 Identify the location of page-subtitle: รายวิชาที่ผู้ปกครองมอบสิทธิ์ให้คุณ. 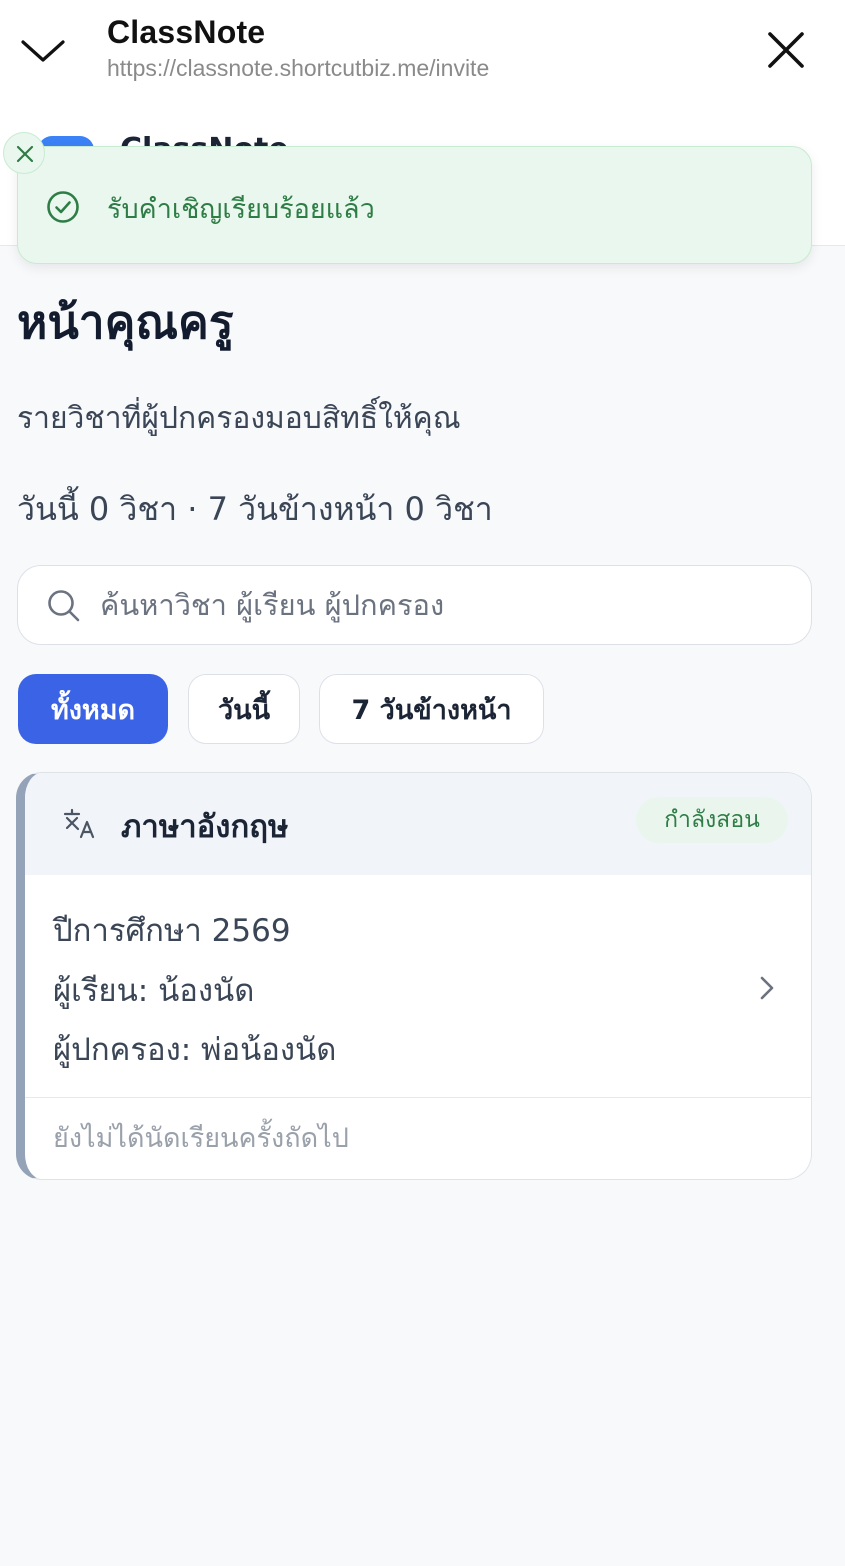
(239, 418).